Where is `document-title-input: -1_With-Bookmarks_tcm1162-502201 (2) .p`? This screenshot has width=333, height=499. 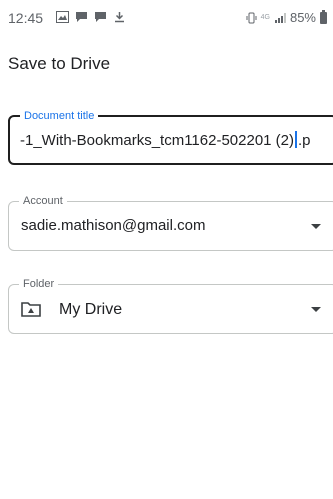 document-title-input: -1_With-Bookmarks_tcm1162-502201 (2) .p is located at coordinates (165, 140).